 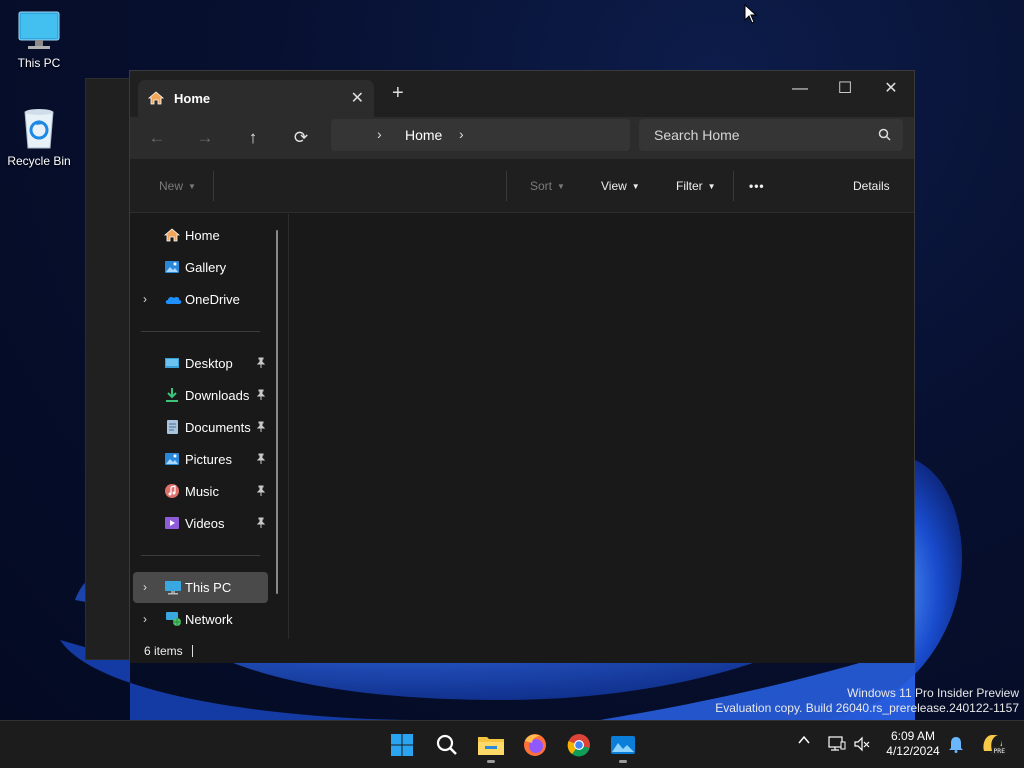 What do you see at coordinates (192, 98) in the screenshot?
I see `tab-label: Home` at bounding box center [192, 98].